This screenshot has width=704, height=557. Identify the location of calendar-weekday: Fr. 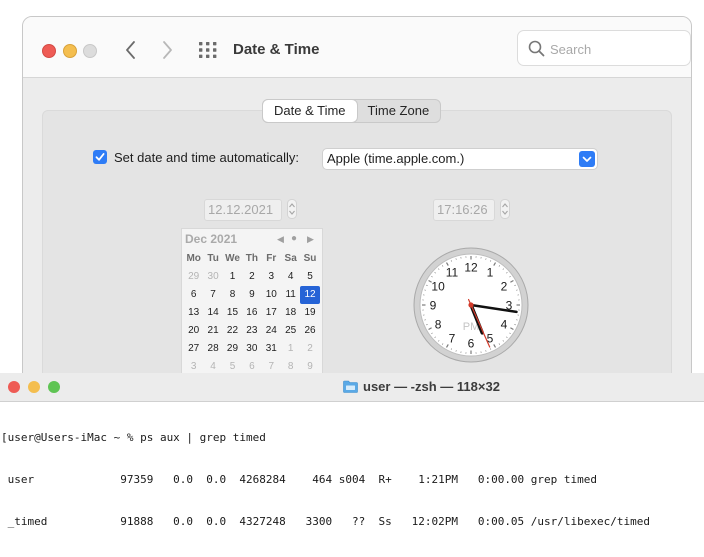
(271, 259).